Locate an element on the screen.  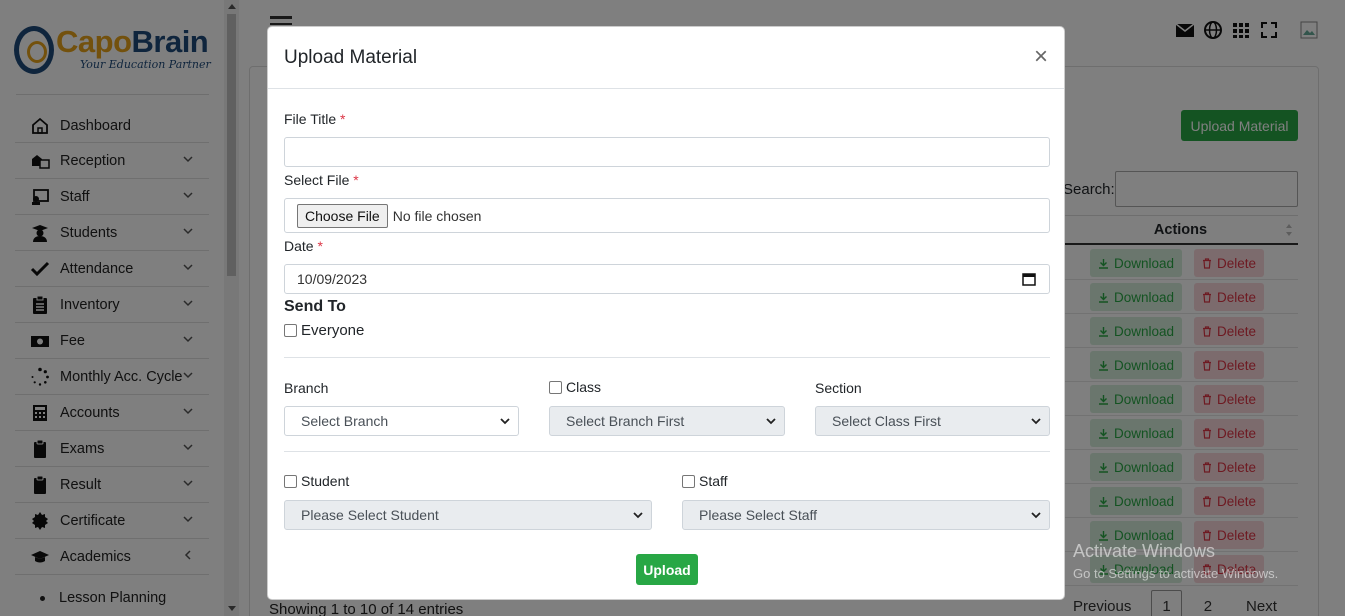
branch-select-value: Select Branch is located at coordinates (345, 421).